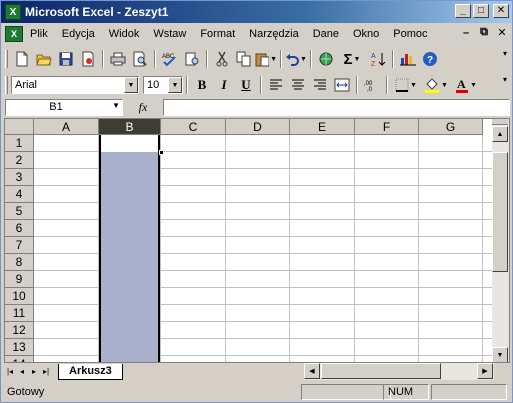  What do you see at coordinates (378, 59) in the screenshot?
I see `sort-ascending-icon: AZ` at bounding box center [378, 59].